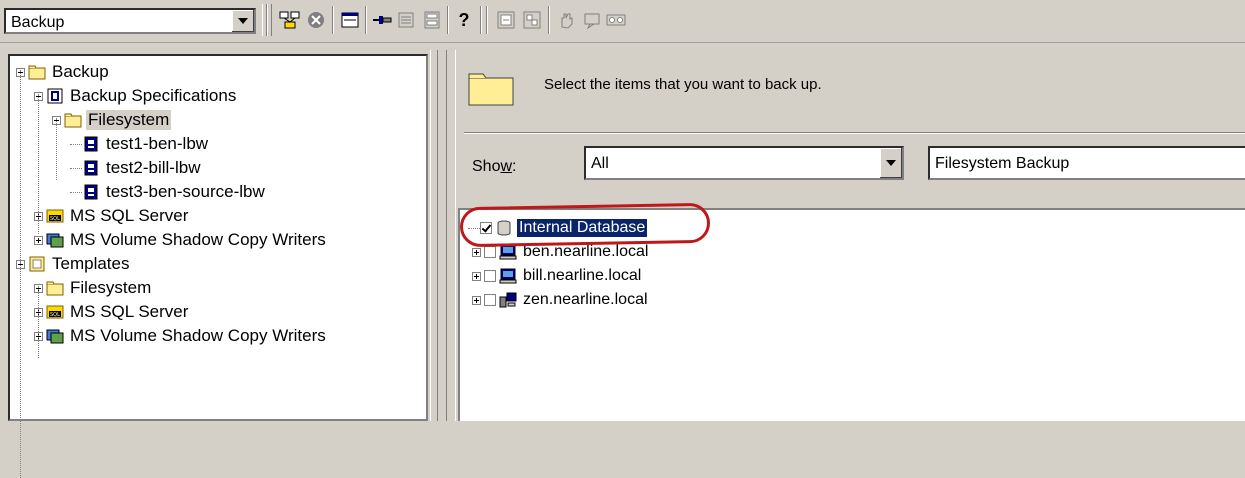 This screenshot has width=1245, height=478. Describe the element at coordinates (350, 20) in the screenshot. I see `properties-icon` at that location.